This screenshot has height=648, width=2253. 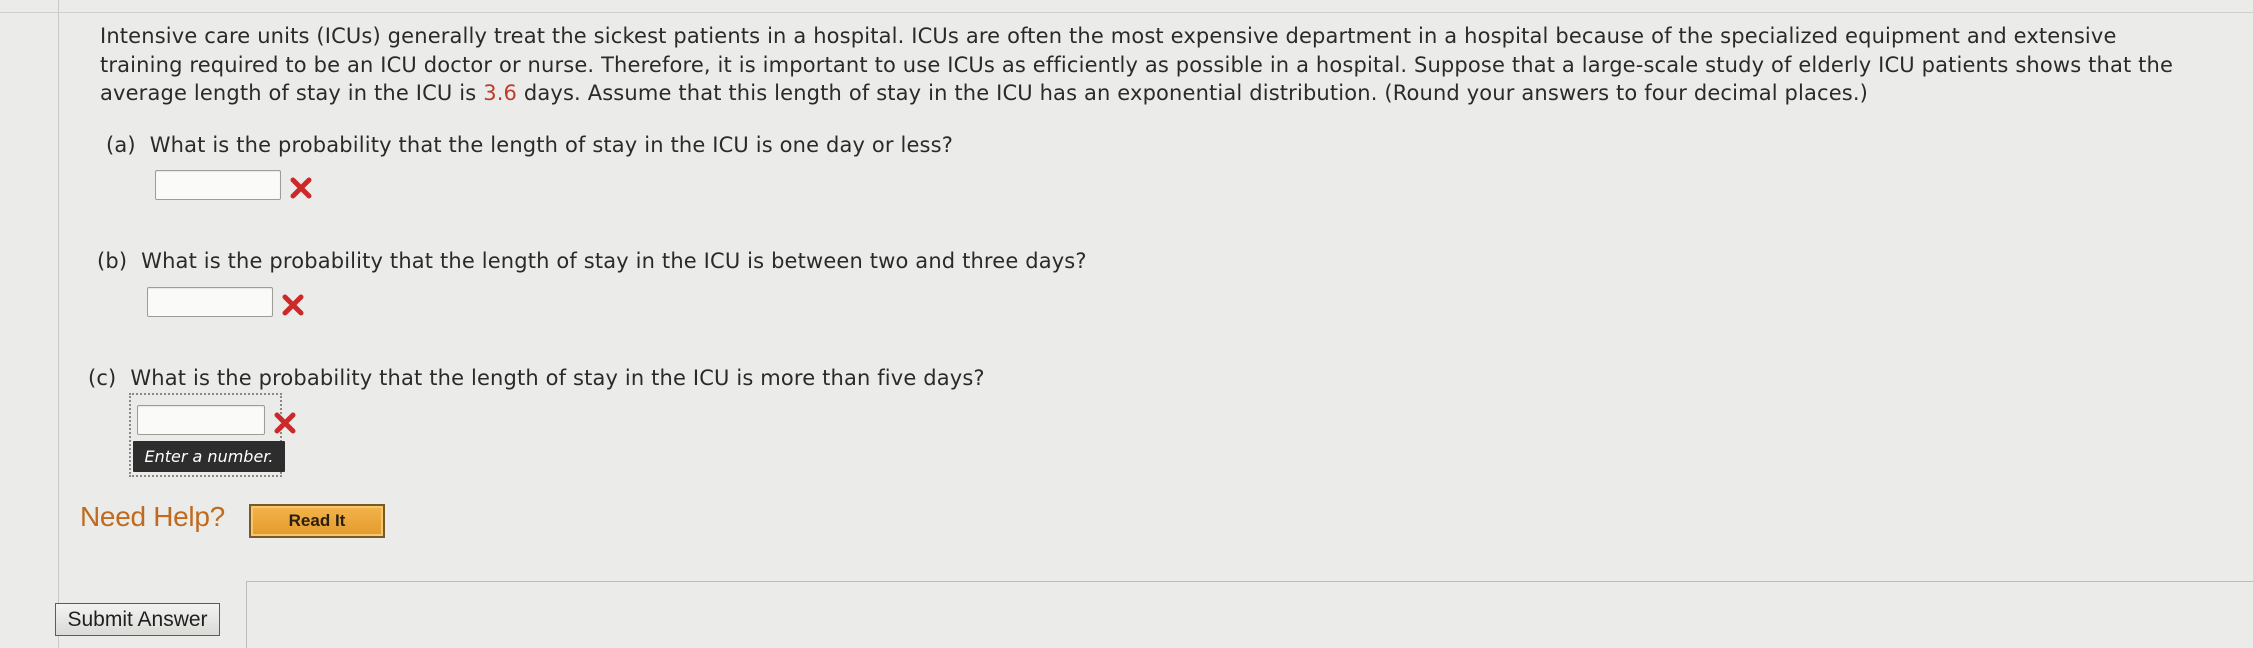 What do you see at coordinates (121, 145) in the screenshot?
I see `question-a-part: (a)` at bounding box center [121, 145].